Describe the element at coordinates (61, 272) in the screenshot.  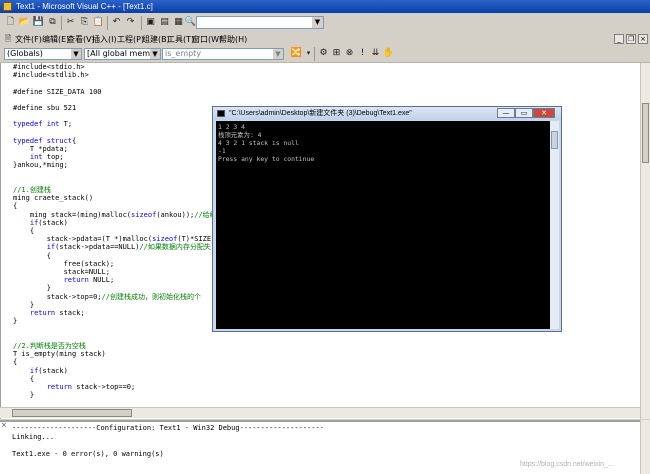
I see `code-line: stack=NULL;` at that location.